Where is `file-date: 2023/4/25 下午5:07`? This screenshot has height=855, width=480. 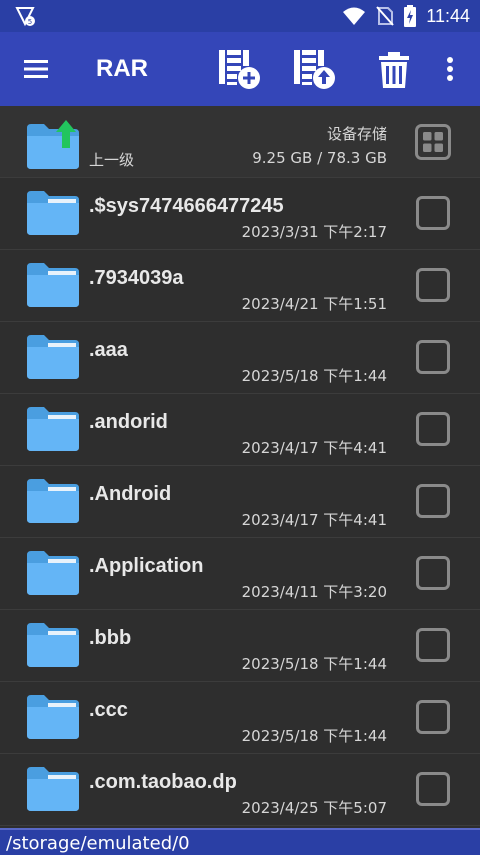
file-date: 2023/4/25 下午5:07 is located at coordinates (314, 808).